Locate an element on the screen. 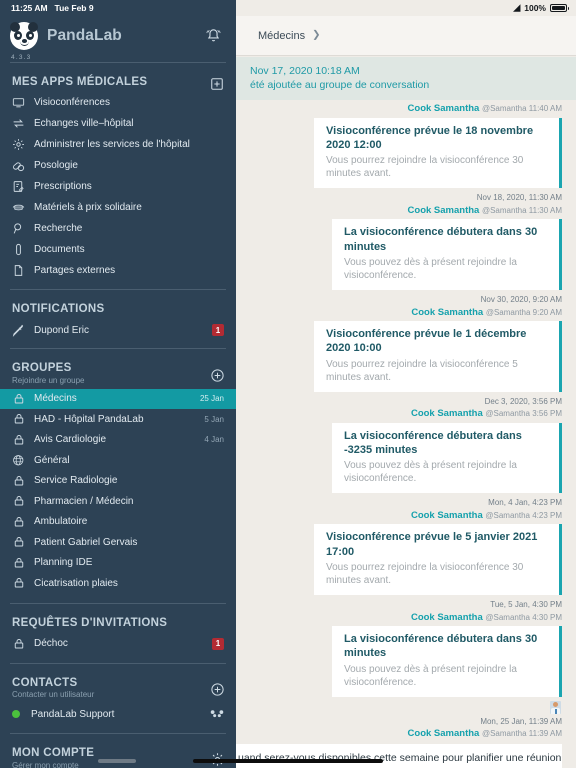  sidebar-item-prescriptions: Prescriptions is located at coordinates (118, 186).